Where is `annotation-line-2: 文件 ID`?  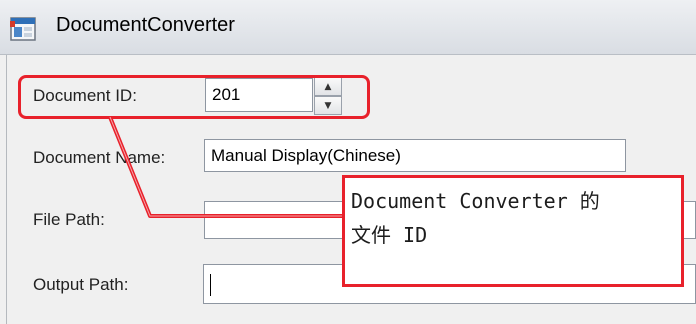 annotation-line-2: 文件 ID is located at coordinates (389, 235).